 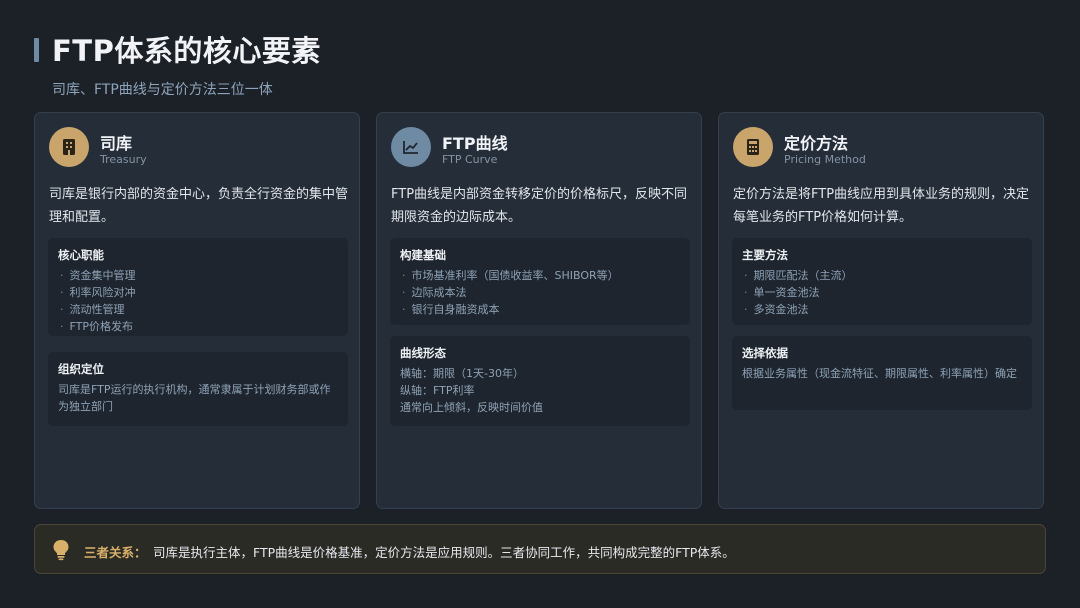 What do you see at coordinates (162, 90) in the screenshot?
I see `page-subtitle: 司库、FTP曲线与定价方法三位一体` at bounding box center [162, 90].